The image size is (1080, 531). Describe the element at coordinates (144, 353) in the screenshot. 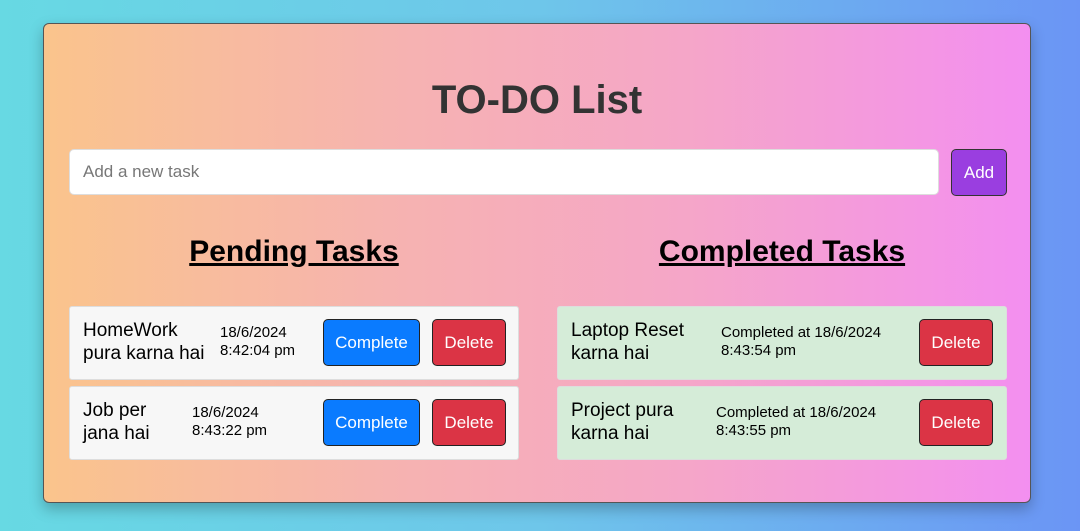

I see `task-text-line: pura karna hai` at that location.